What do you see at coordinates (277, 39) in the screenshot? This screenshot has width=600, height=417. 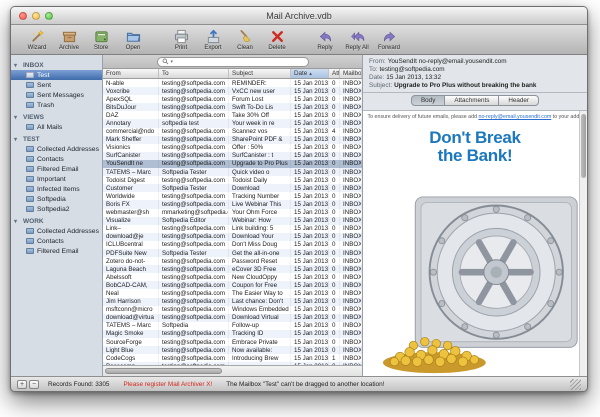 I see `delete-button: Delete` at bounding box center [277, 39].